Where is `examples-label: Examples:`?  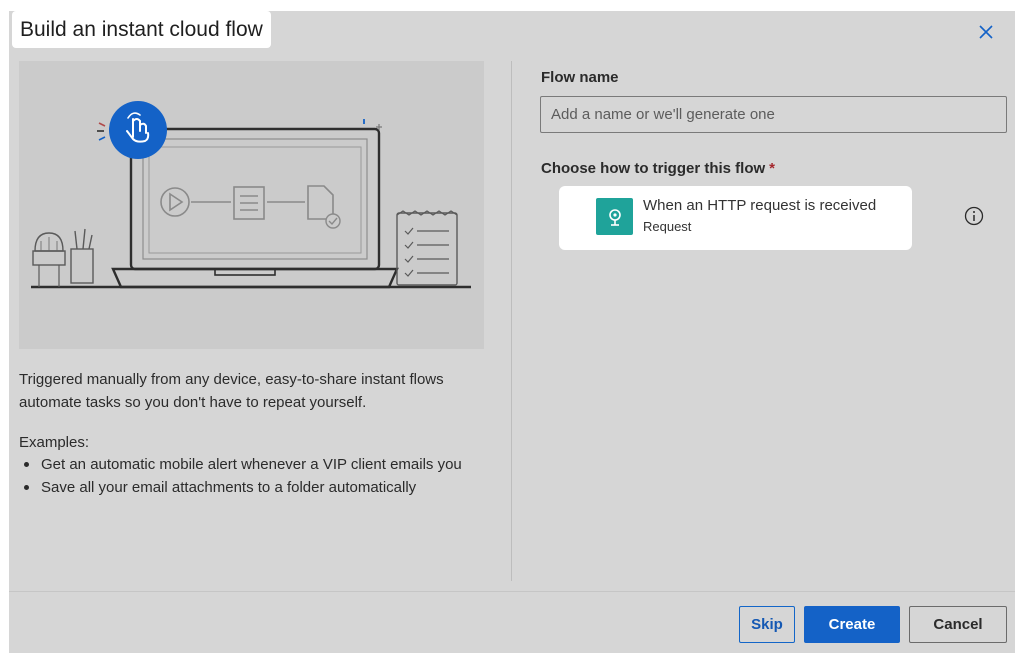
examples-label: Examples: is located at coordinates (54, 442).